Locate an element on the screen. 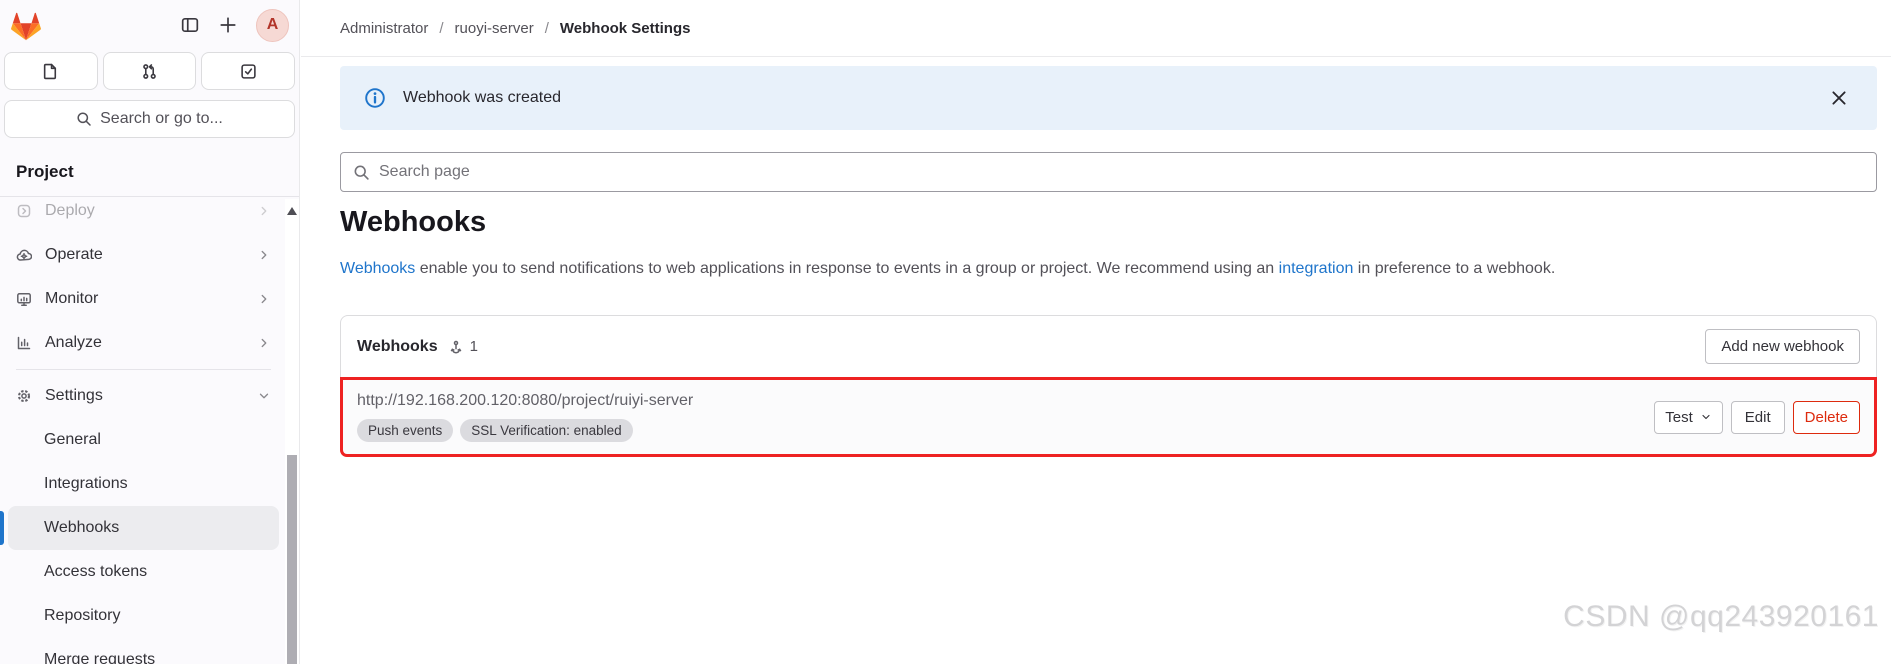 The height and width of the screenshot is (664, 1891). delete-button: Delete is located at coordinates (1826, 417).